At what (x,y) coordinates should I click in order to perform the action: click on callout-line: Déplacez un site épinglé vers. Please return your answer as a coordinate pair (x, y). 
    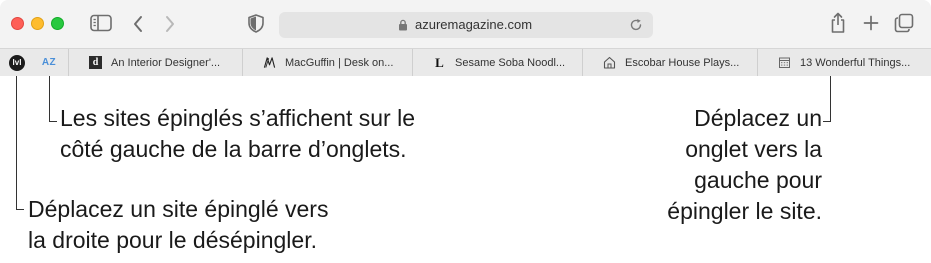
    Looking at the image, I should click on (178, 209).